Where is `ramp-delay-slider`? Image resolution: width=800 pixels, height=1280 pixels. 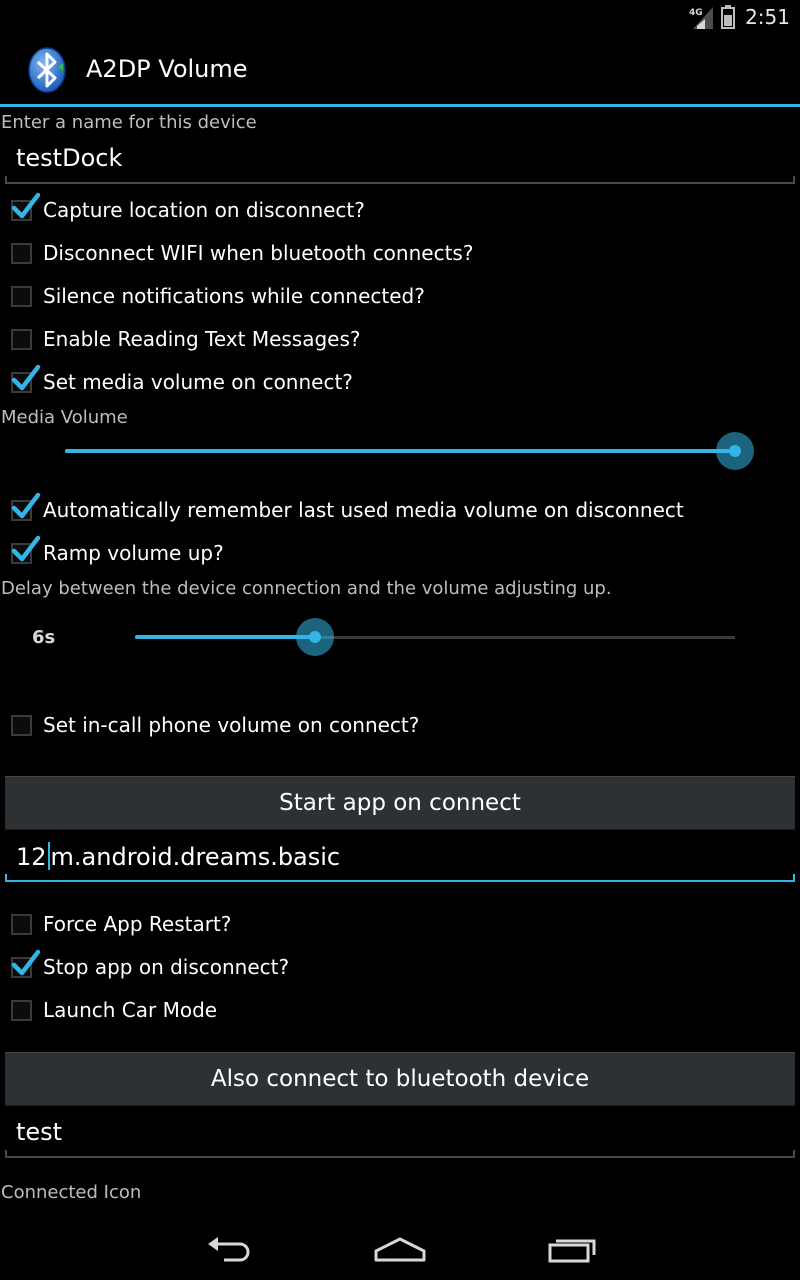
ramp-delay-slider is located at coordinates (435, 637).